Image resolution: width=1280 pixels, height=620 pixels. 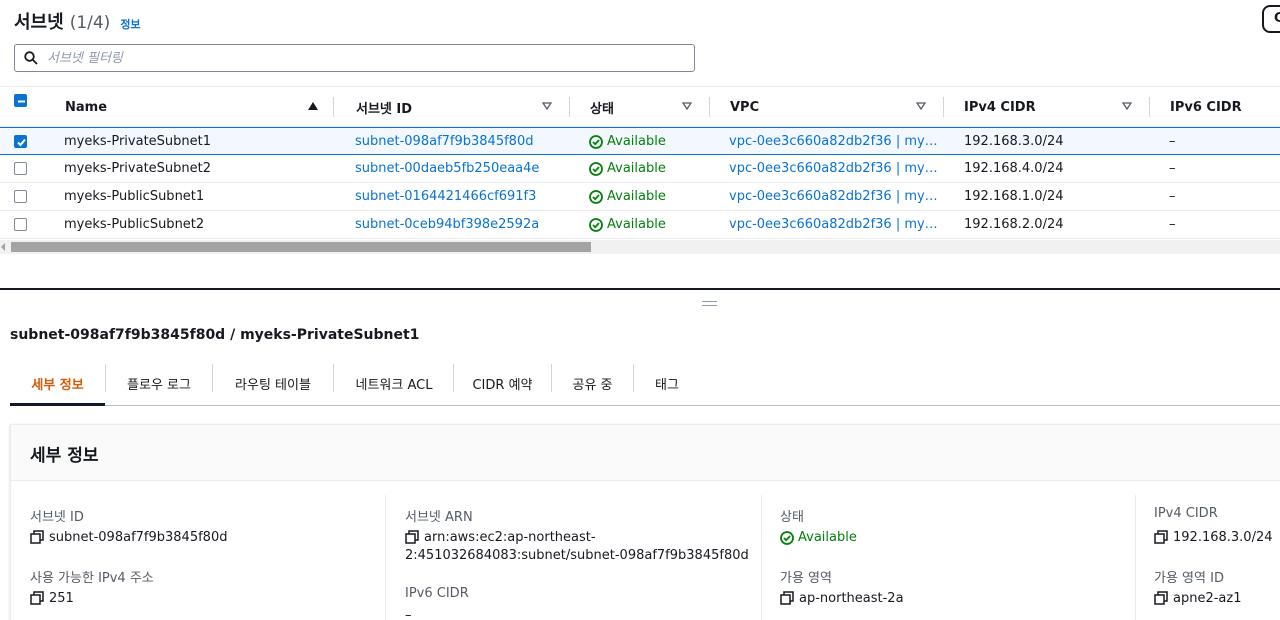 What do you see at coordinates (792, 517) in the screenshot?
I see `state-label: 상태` at bounding box center [792, 517].